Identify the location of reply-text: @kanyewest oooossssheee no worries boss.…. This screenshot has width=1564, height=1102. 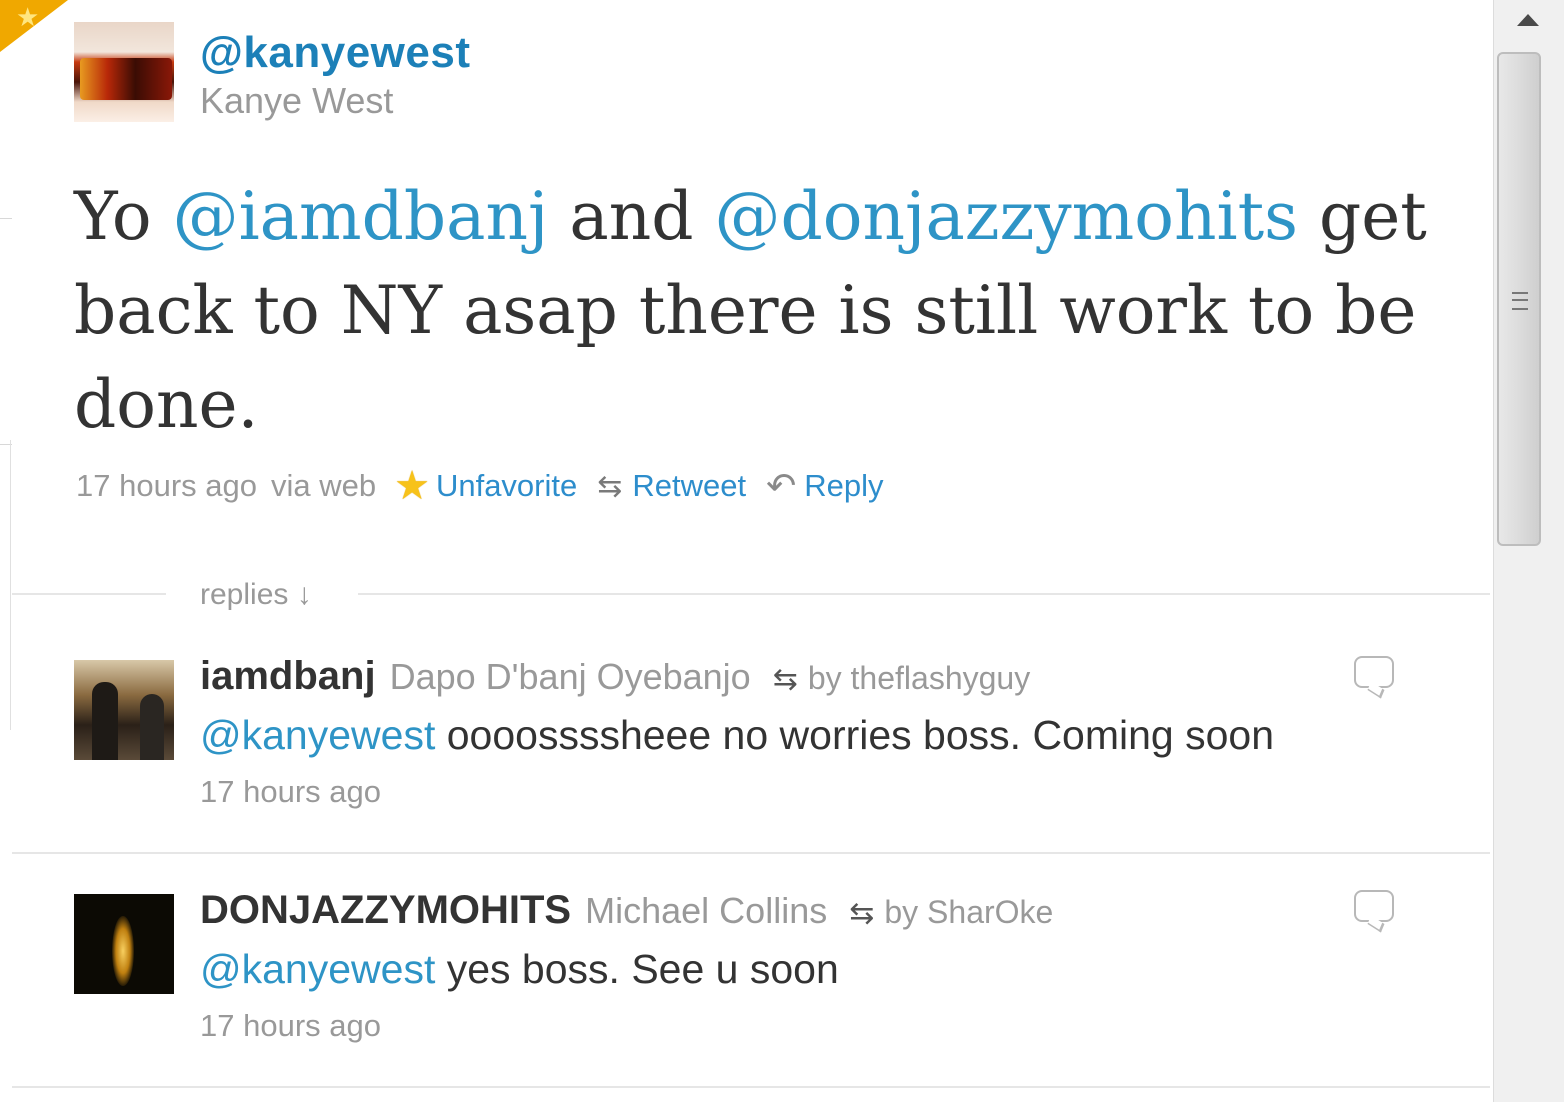
(737, 735).